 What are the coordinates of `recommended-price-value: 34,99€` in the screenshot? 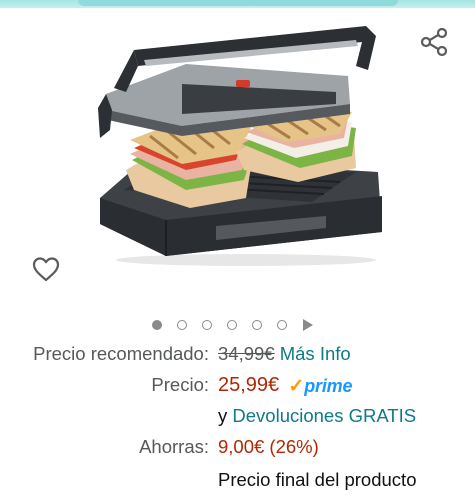 It's located at (246, 353).